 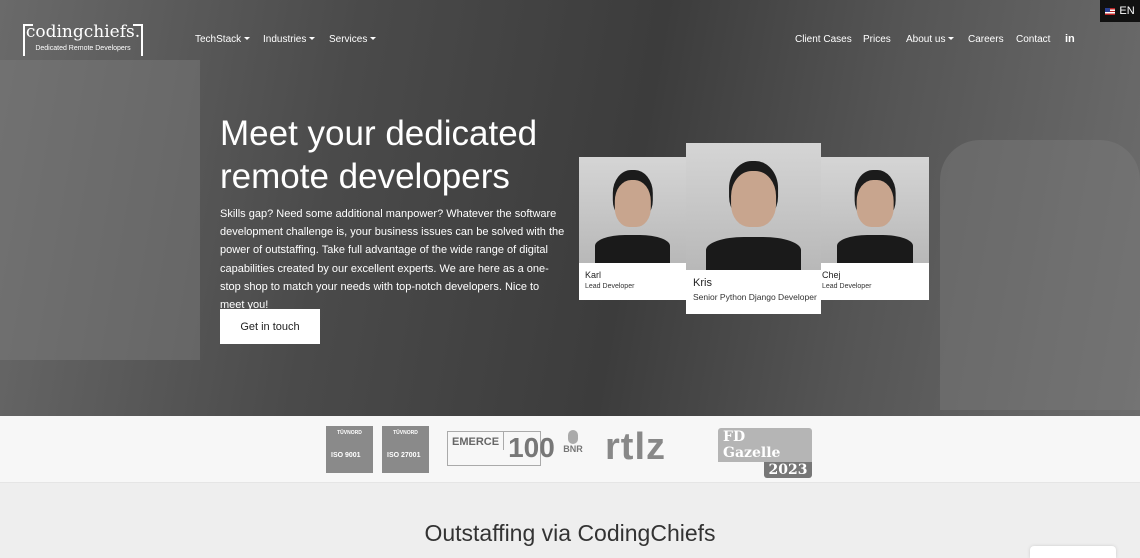 What do you see at coordinates (570, 533) in the screenshot?
I see `section-title: Outstaffing via CodingChiefs` at bounding box center [570, 533].